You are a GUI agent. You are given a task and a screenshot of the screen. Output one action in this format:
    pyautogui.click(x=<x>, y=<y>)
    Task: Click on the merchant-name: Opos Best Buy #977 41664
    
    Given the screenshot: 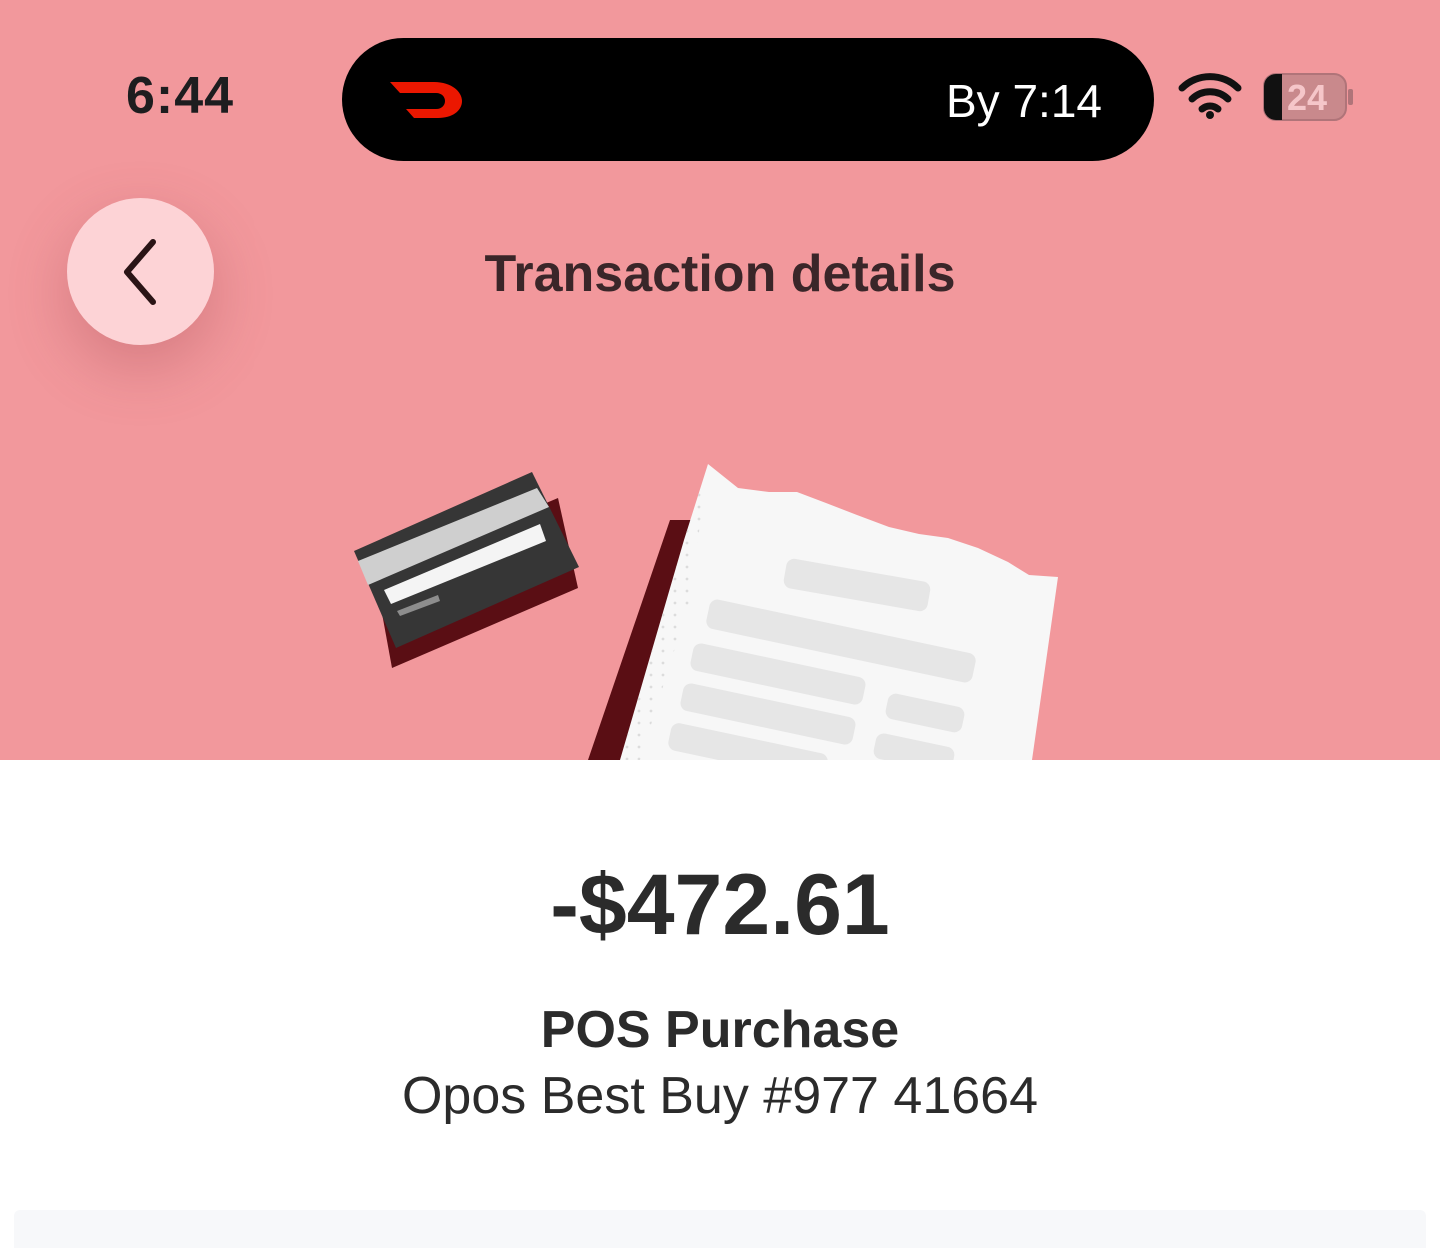 What is the action you would take?
    pyautogui.click(x=719, y=1096)
    